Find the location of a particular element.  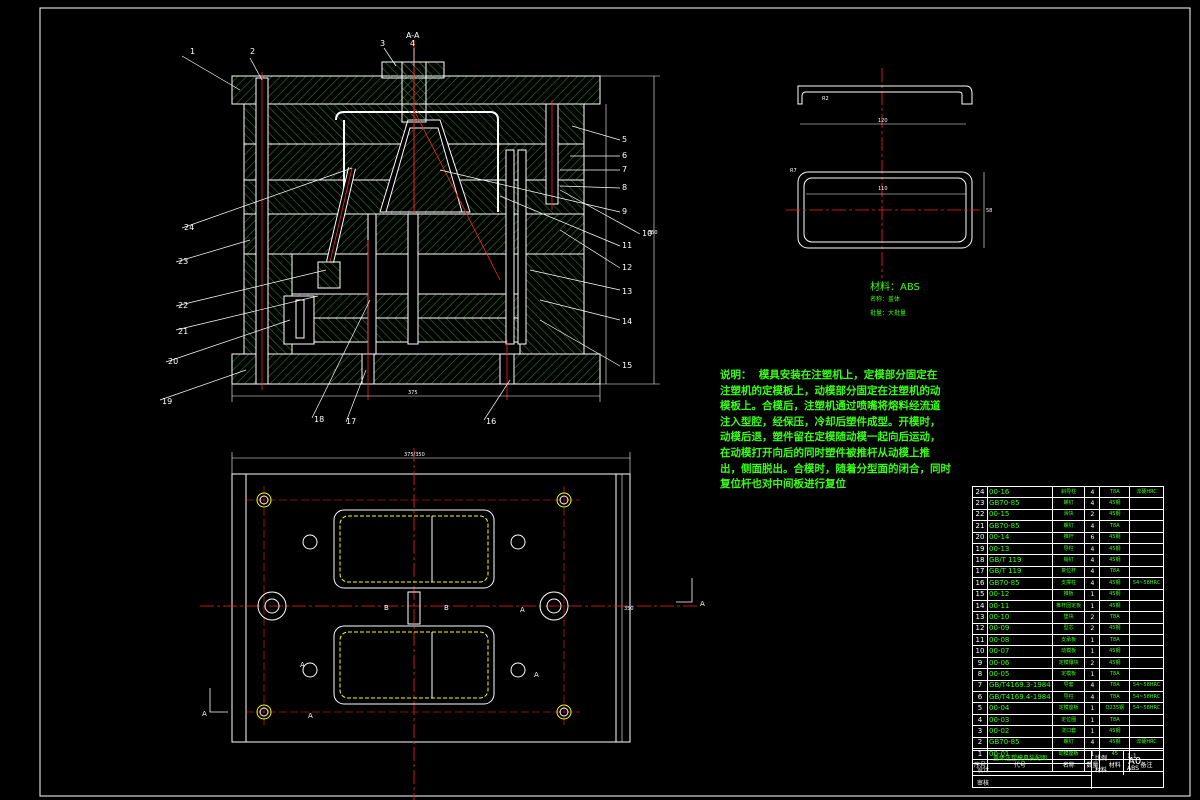

part-number: 23 is located at coordinates (980, 503).